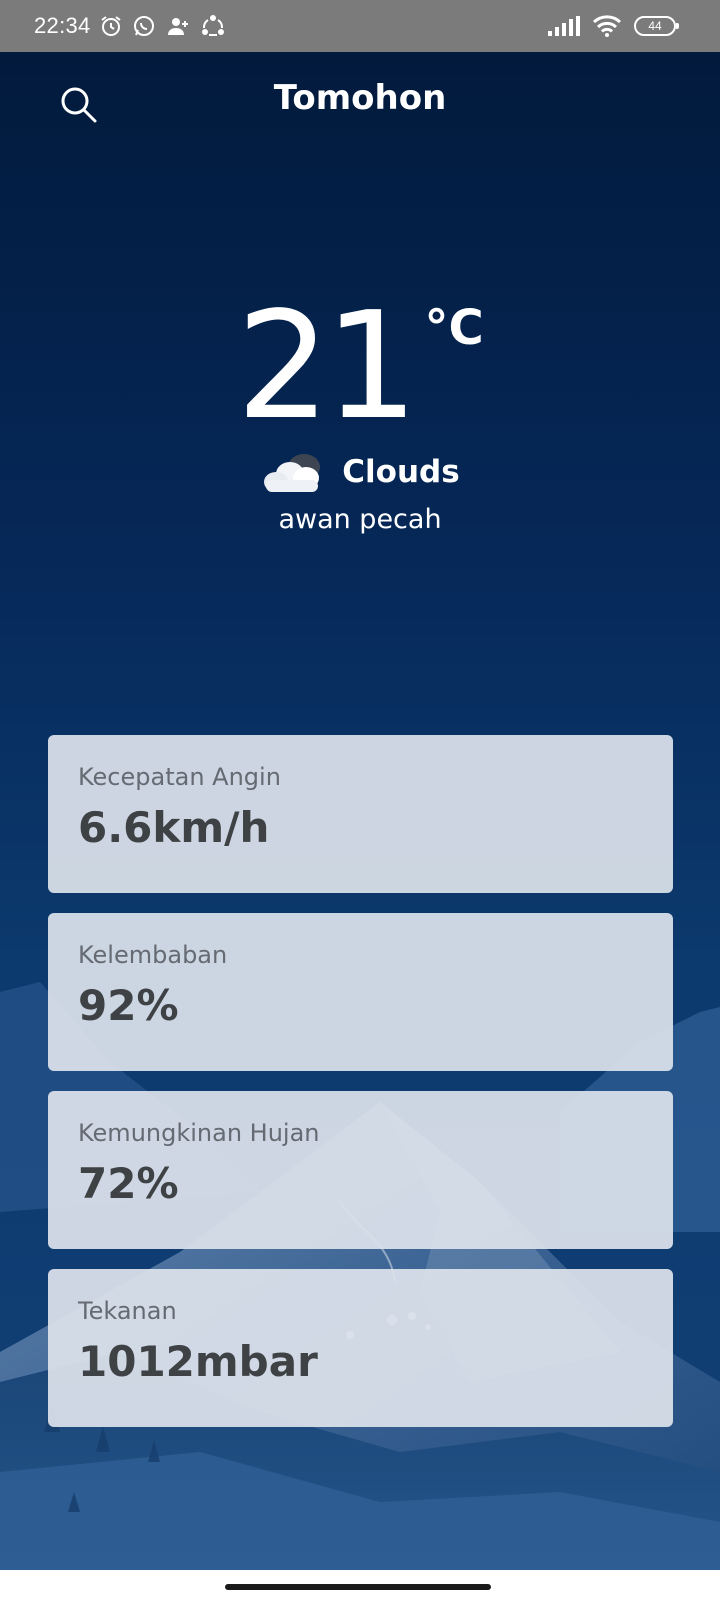  I want to click on city-title: Tomohon, so click(360, 98).